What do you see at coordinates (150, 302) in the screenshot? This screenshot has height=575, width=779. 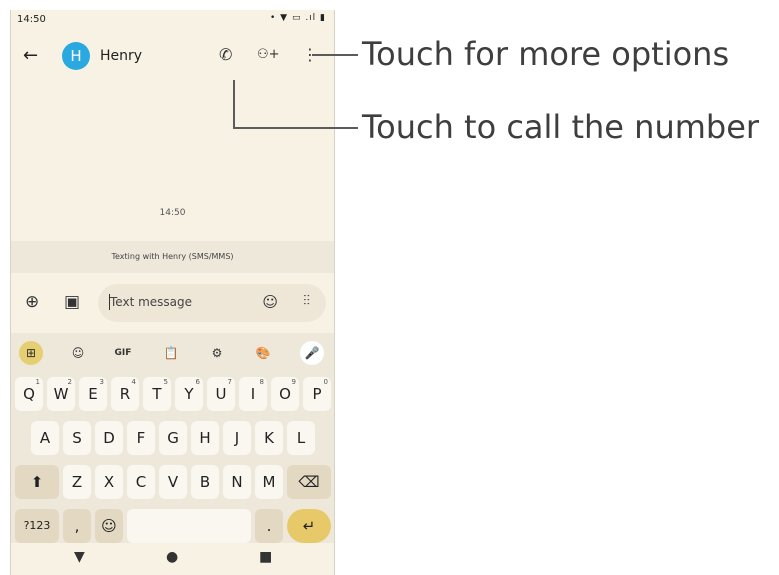 I see `message-placeholder: Text message` at bounding box center [150, 302].